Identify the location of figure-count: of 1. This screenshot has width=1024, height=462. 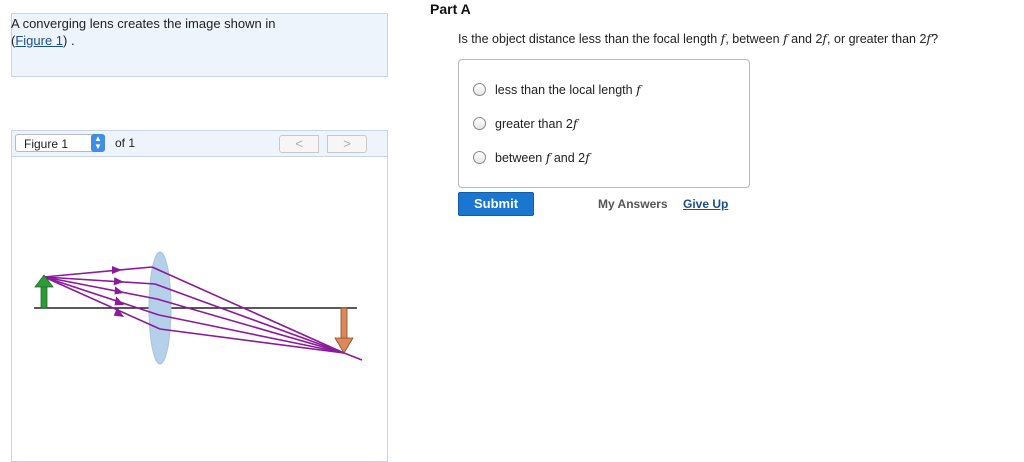
(125, 143).